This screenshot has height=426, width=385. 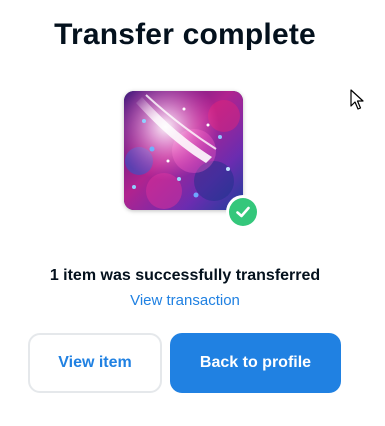 I want to click on nft-preview, so click(x=192, y=160).